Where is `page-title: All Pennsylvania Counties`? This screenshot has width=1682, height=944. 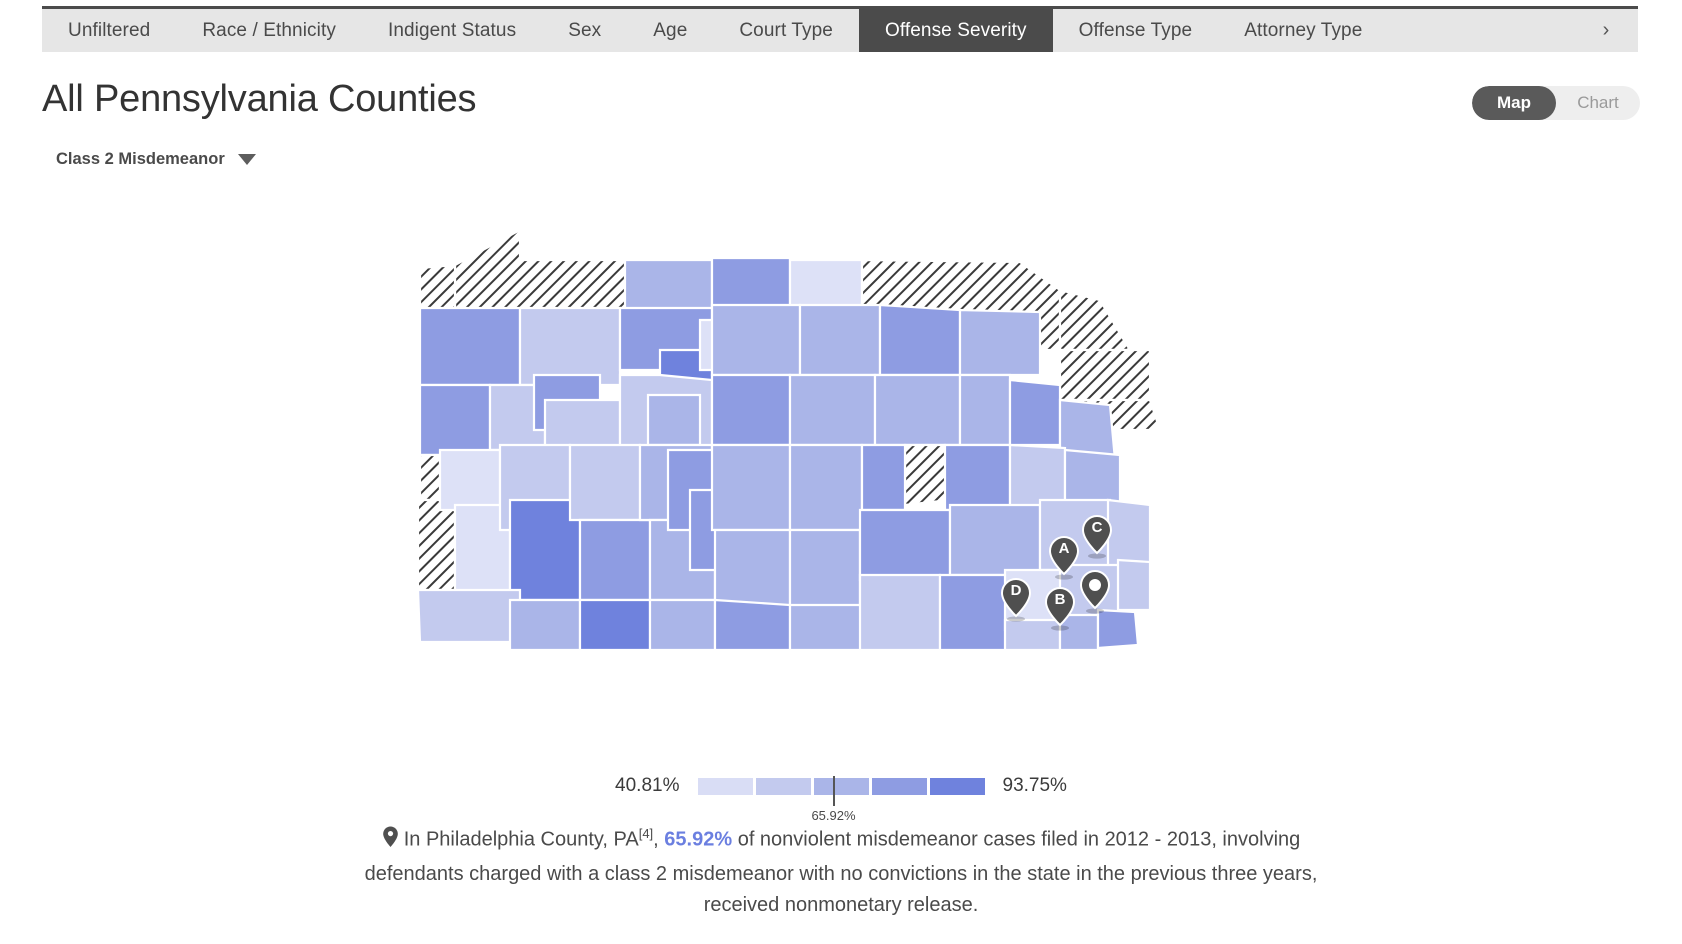 page-title: All Pennsylvania Counties is located at coordinates (259, 99).